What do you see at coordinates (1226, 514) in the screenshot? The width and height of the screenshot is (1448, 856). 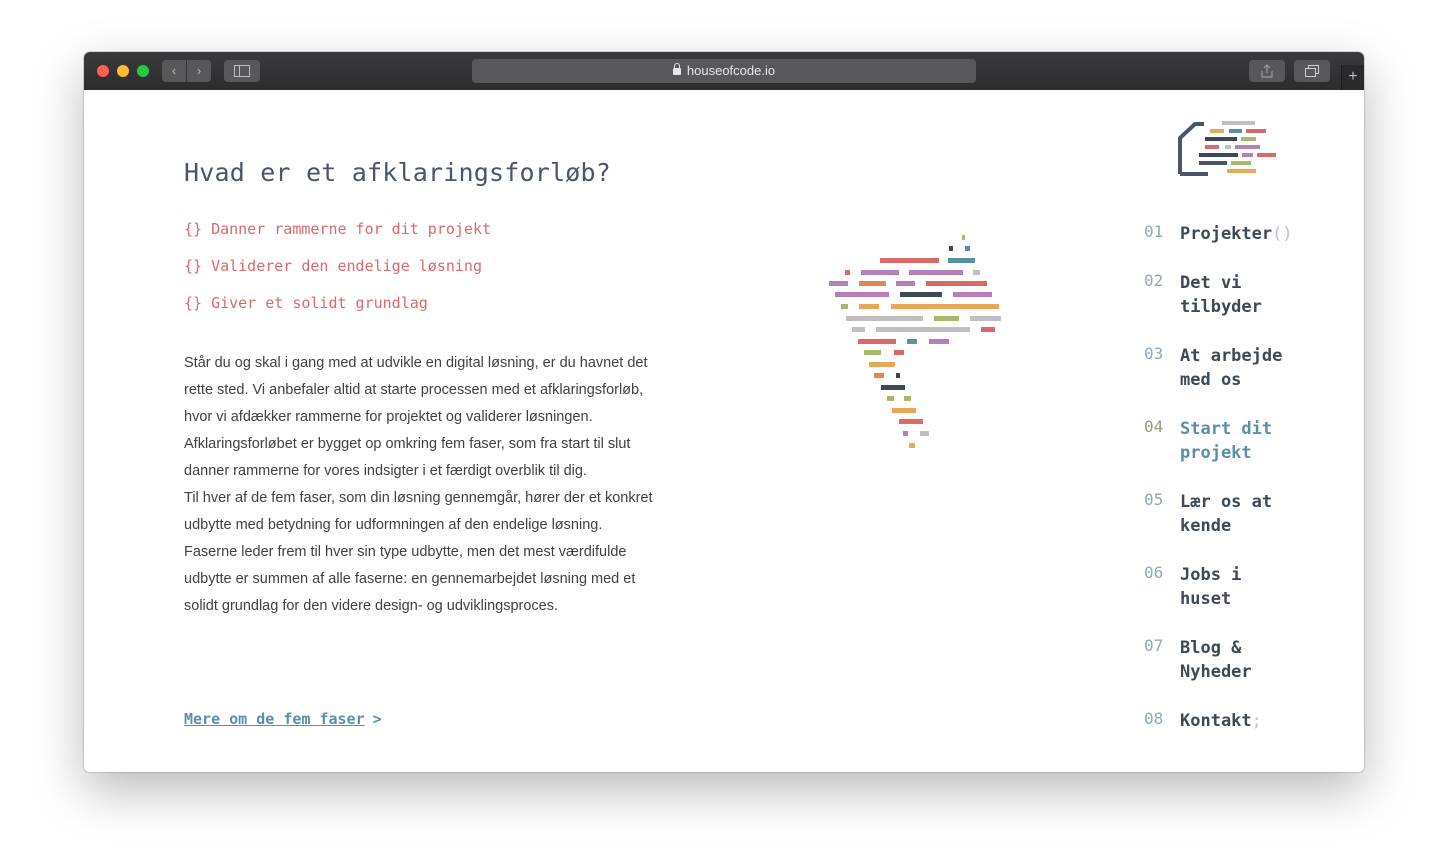 I see `nav-item-text: Lær os at kende` at bounding box center [1226, 514].